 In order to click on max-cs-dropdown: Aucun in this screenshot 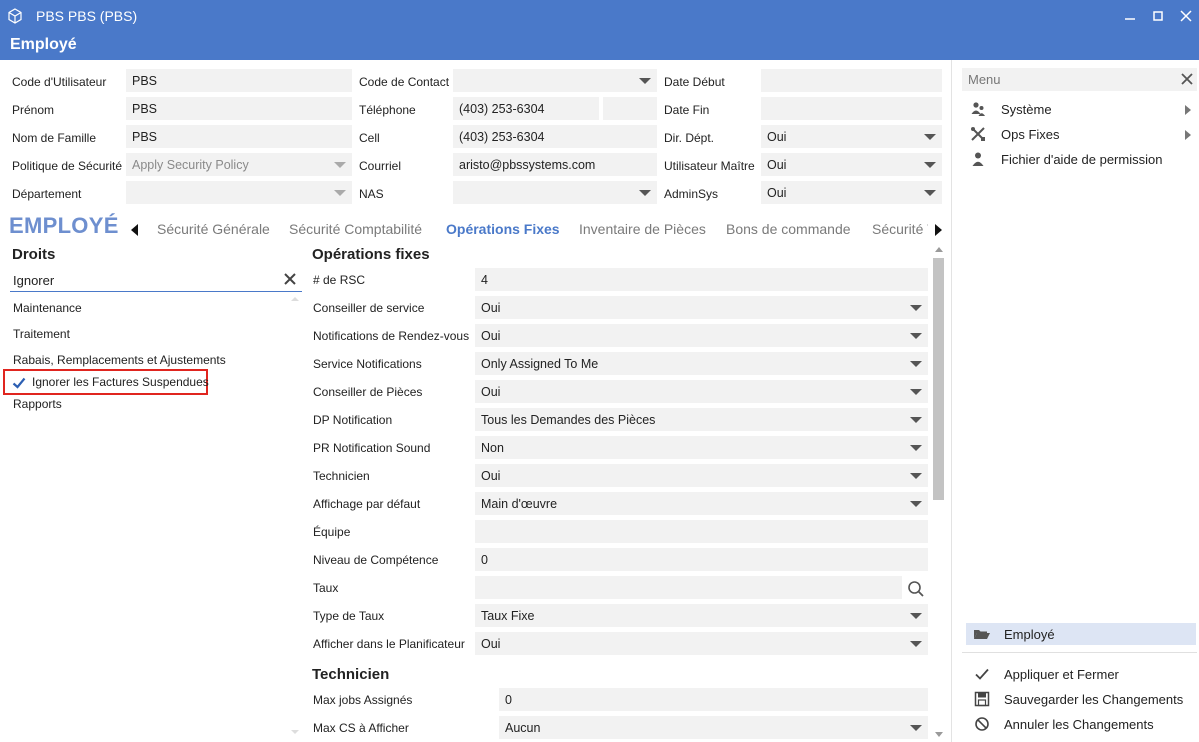, I will do `click(713, 727)`.